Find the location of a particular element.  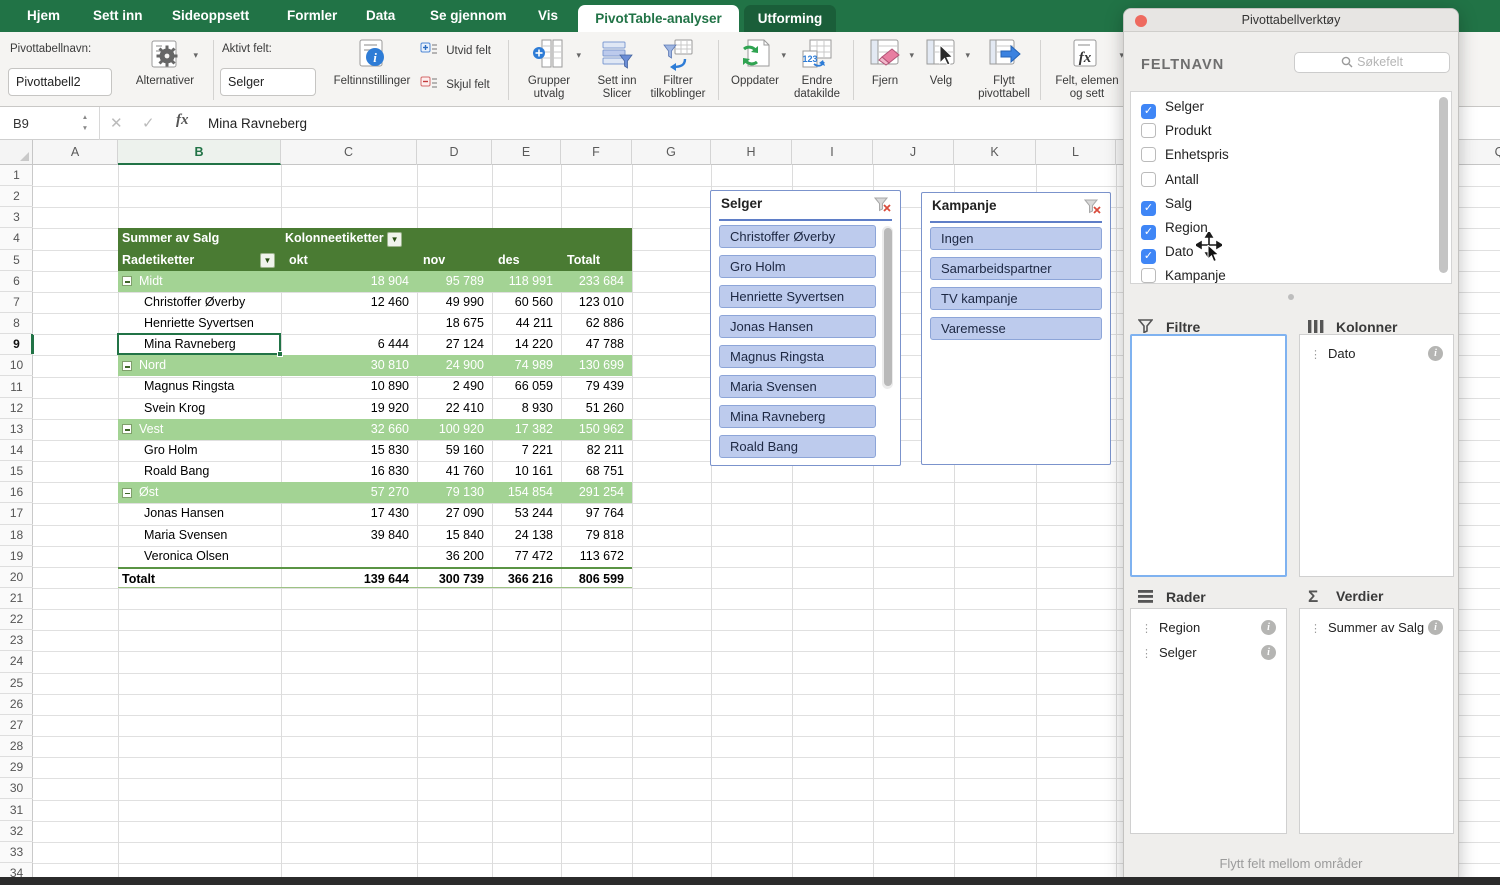

row-header-21: 21 is located at coordinates (16, 599).